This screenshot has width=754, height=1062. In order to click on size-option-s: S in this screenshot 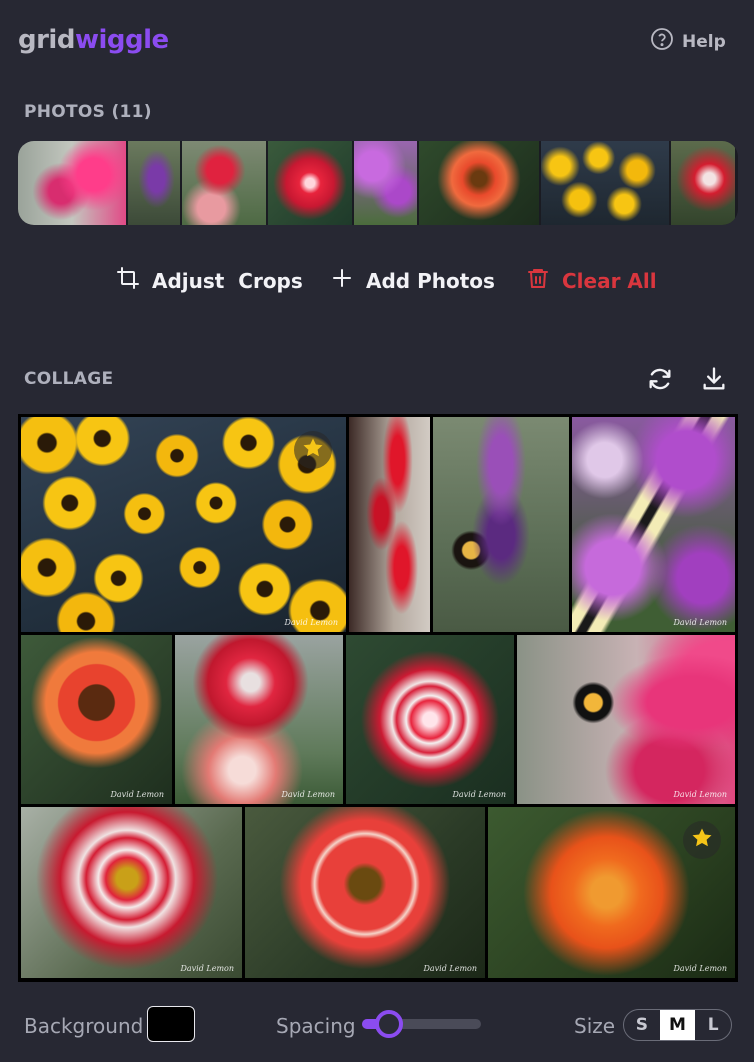, I will do `click(642, 1025)`.